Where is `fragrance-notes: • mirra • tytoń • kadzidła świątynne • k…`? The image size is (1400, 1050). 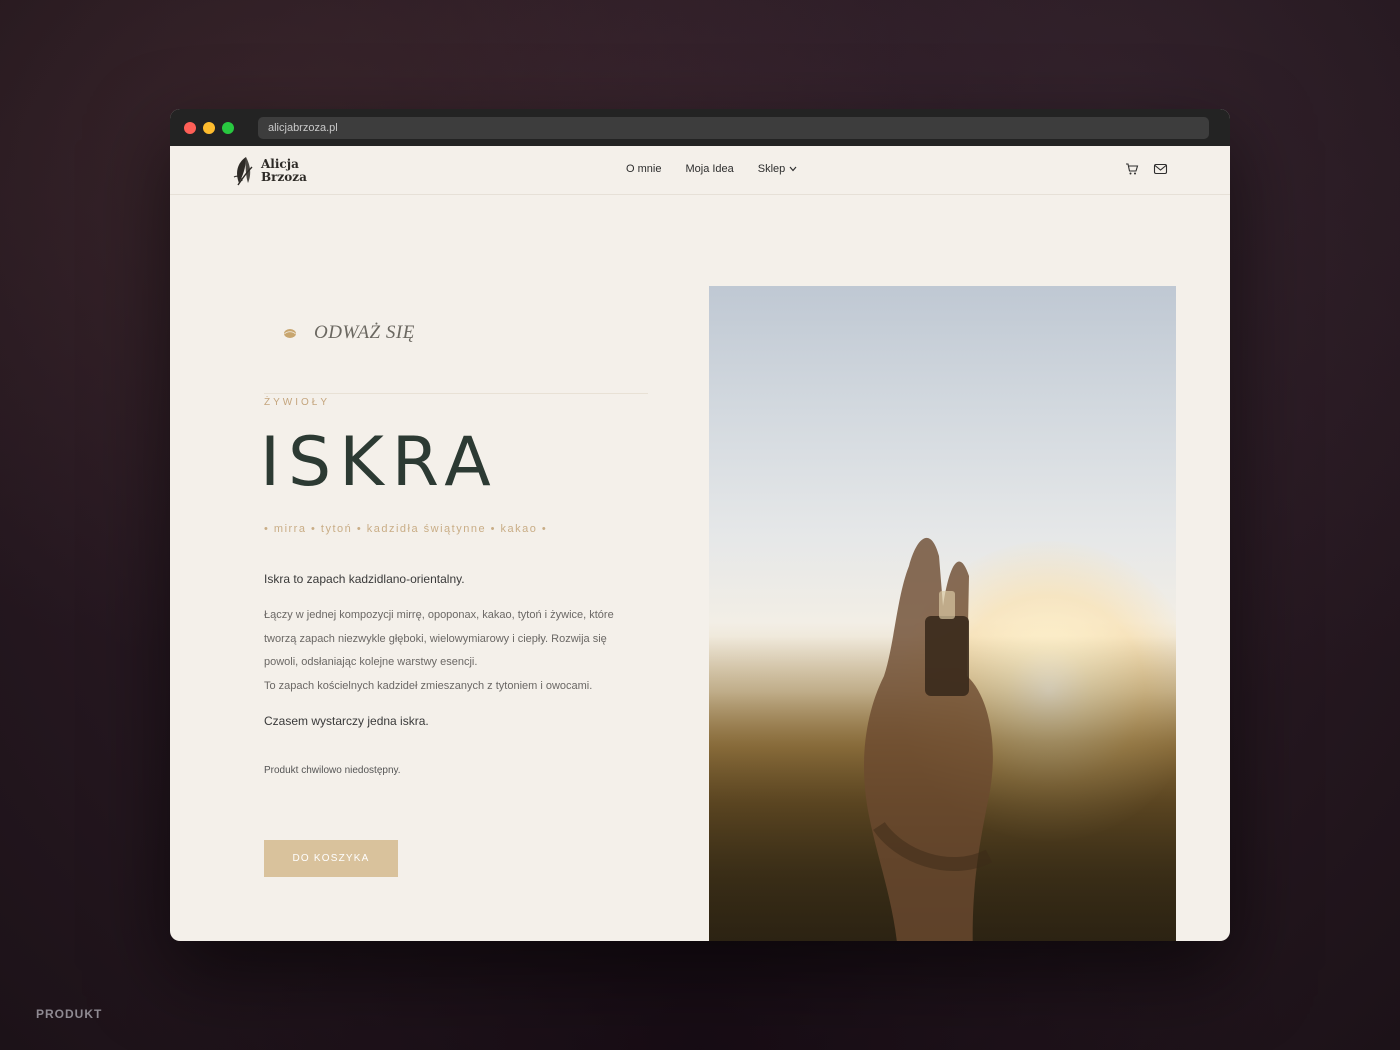 fragrance-notes: • mirra • tytoń • kadzidła świątynne • k… is located at coordinates (406, 529).